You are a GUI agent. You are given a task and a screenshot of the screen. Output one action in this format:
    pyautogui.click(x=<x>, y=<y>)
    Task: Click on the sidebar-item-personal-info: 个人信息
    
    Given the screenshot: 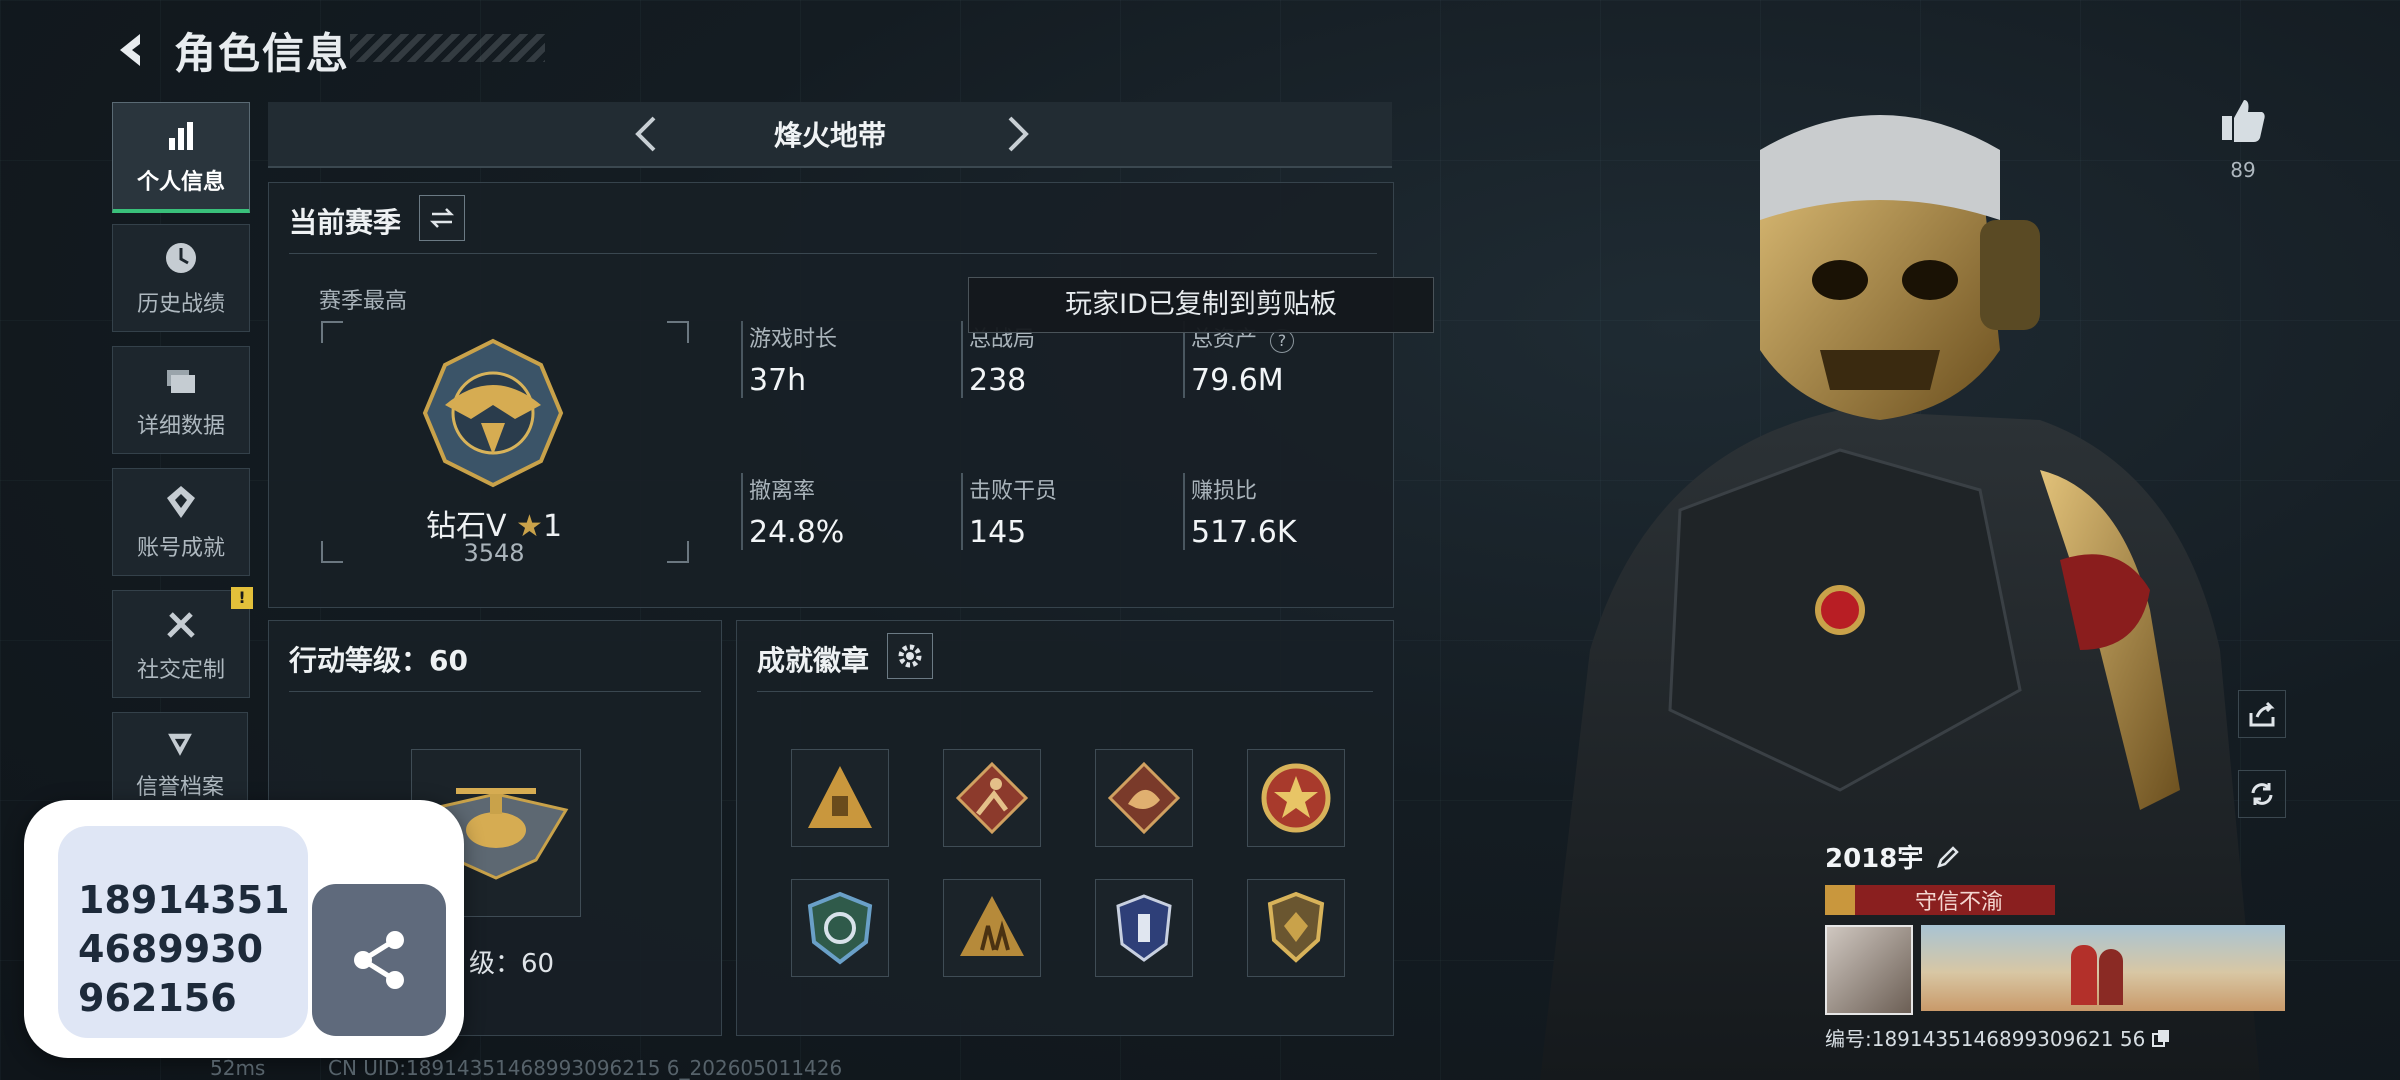 What is the action you would take?
    pyautogui.click(x=181, y=157)
    